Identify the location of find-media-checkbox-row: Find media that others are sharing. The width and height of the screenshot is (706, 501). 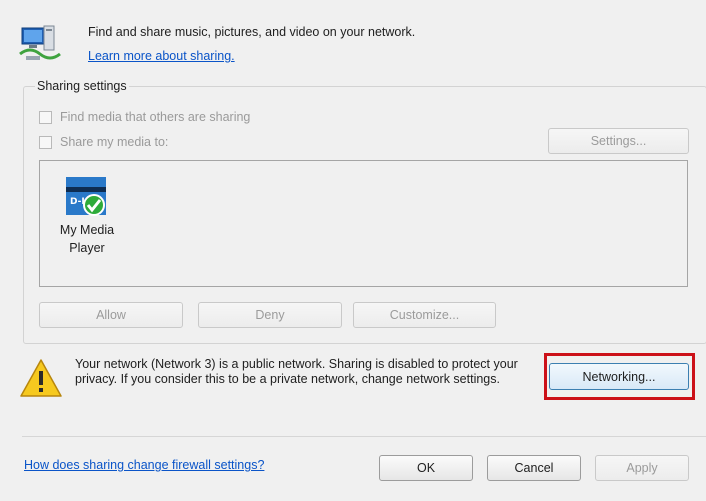
(144, 117).